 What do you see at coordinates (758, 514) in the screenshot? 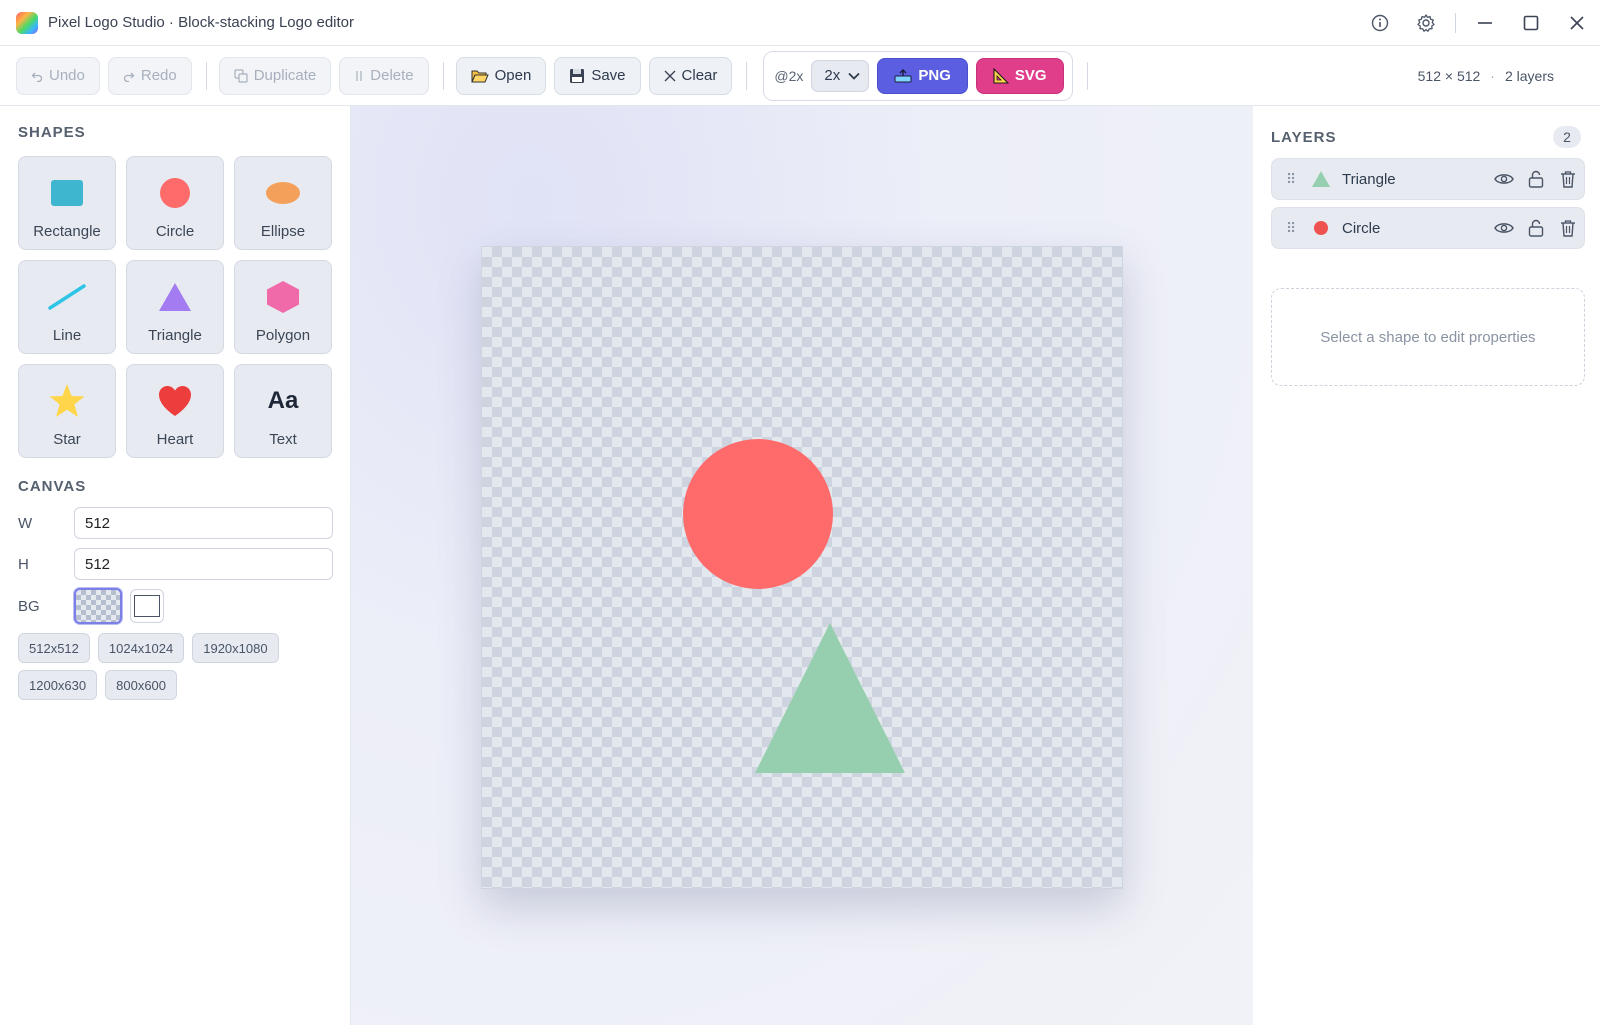
I see `canvas-circle-shape` at bounding box center [758, 514].